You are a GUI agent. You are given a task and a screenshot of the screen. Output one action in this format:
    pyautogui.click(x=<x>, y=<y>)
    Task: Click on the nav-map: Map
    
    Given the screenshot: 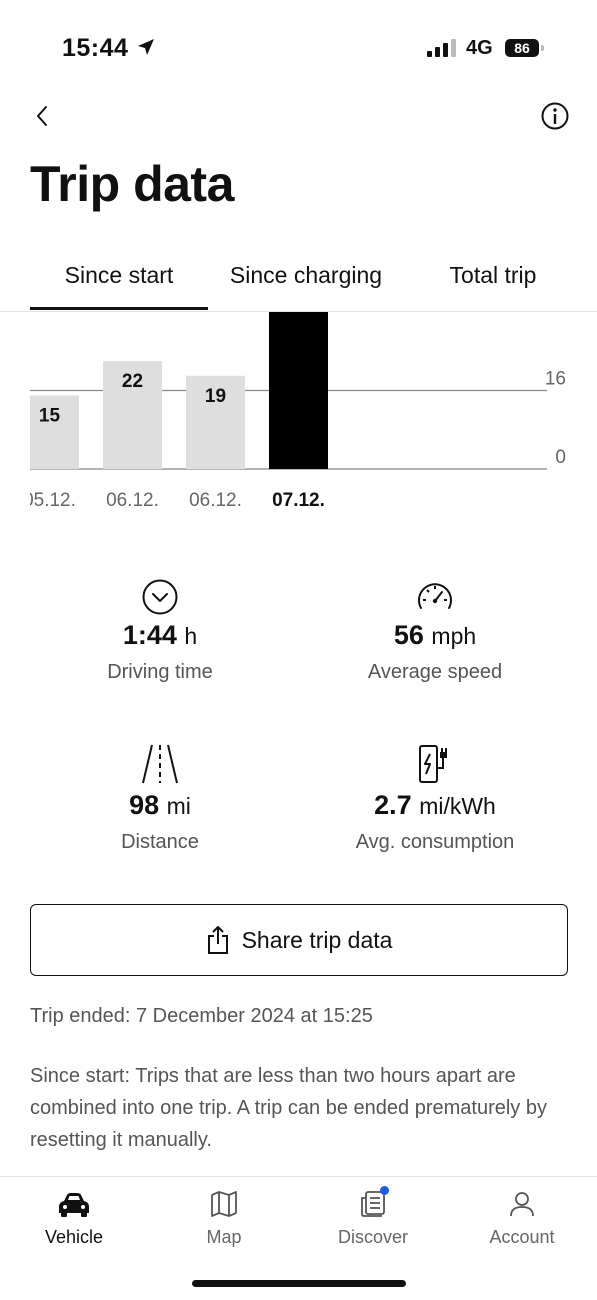 What is the action you would take?
    pyautogui.click(x=224, y=1218)
    